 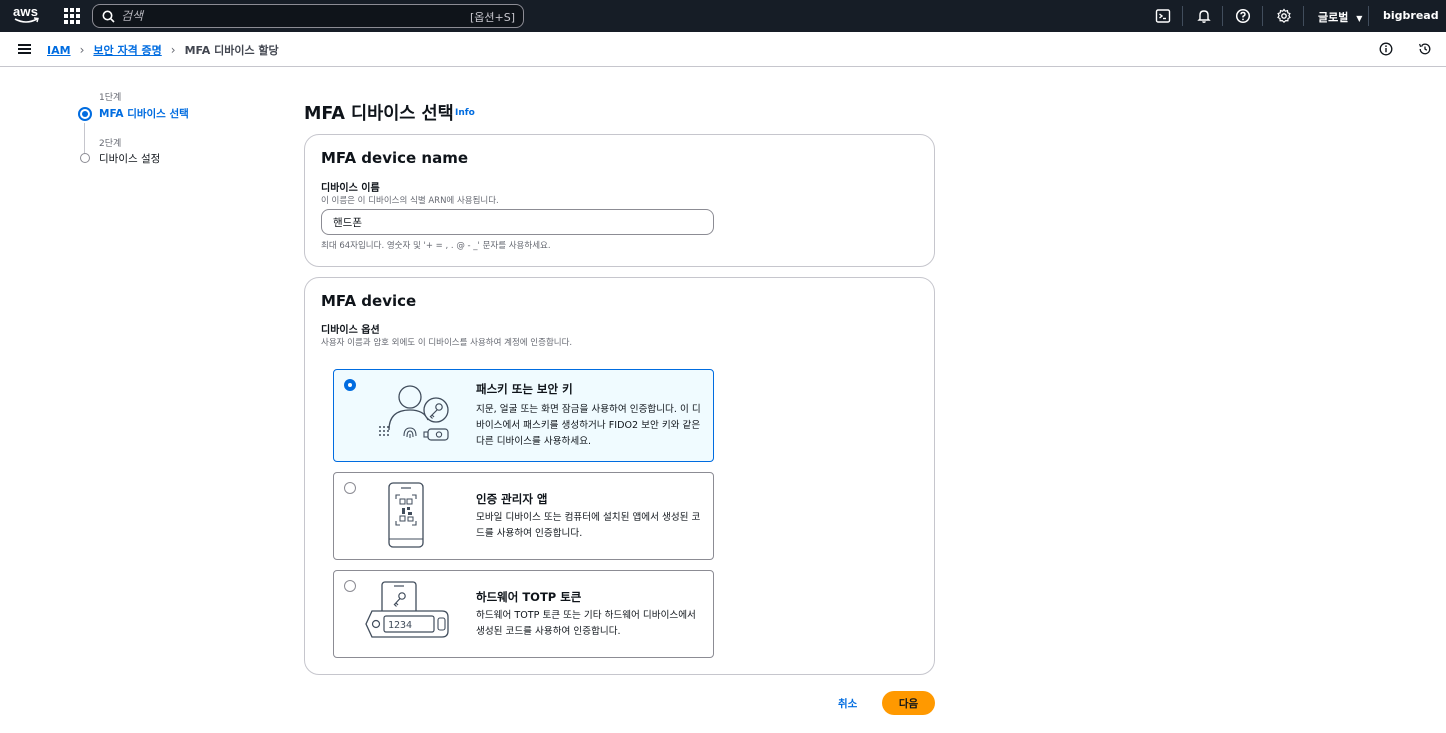 I want to click on step-2-number: 2단계, so click(x=110, y=144).